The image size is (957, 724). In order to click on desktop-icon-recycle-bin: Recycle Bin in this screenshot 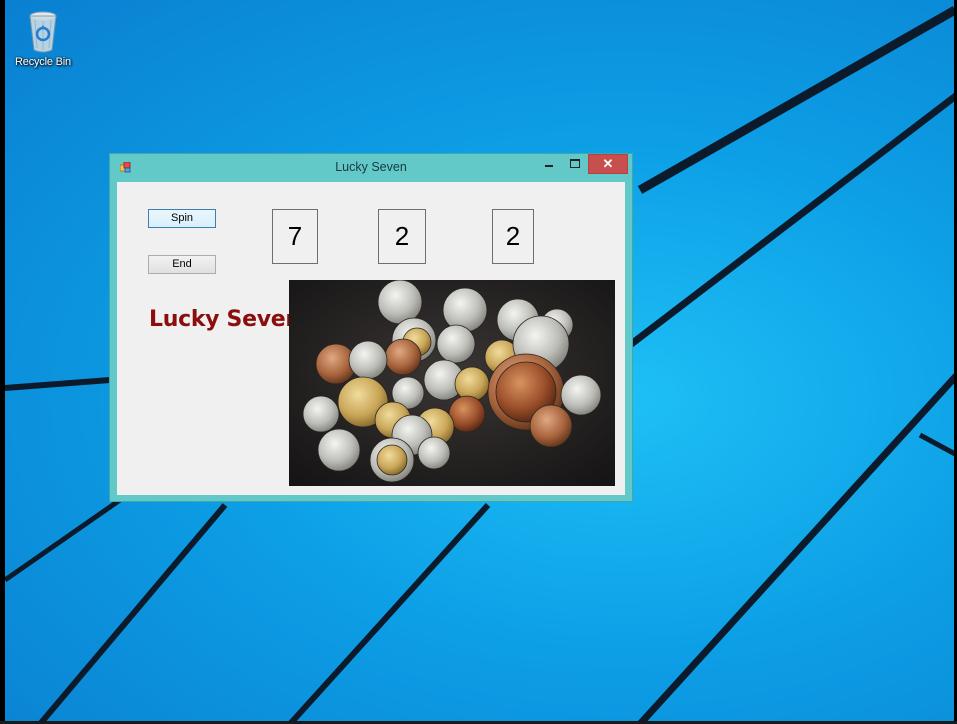, I will do `click(43, 39)`.